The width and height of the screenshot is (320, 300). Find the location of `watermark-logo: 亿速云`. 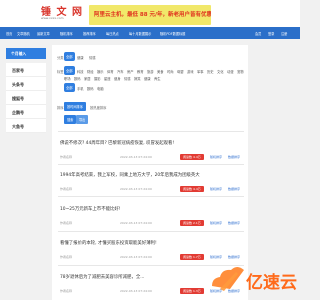

watermark-logo: 亿速云 is located at coordinates (254, 280).